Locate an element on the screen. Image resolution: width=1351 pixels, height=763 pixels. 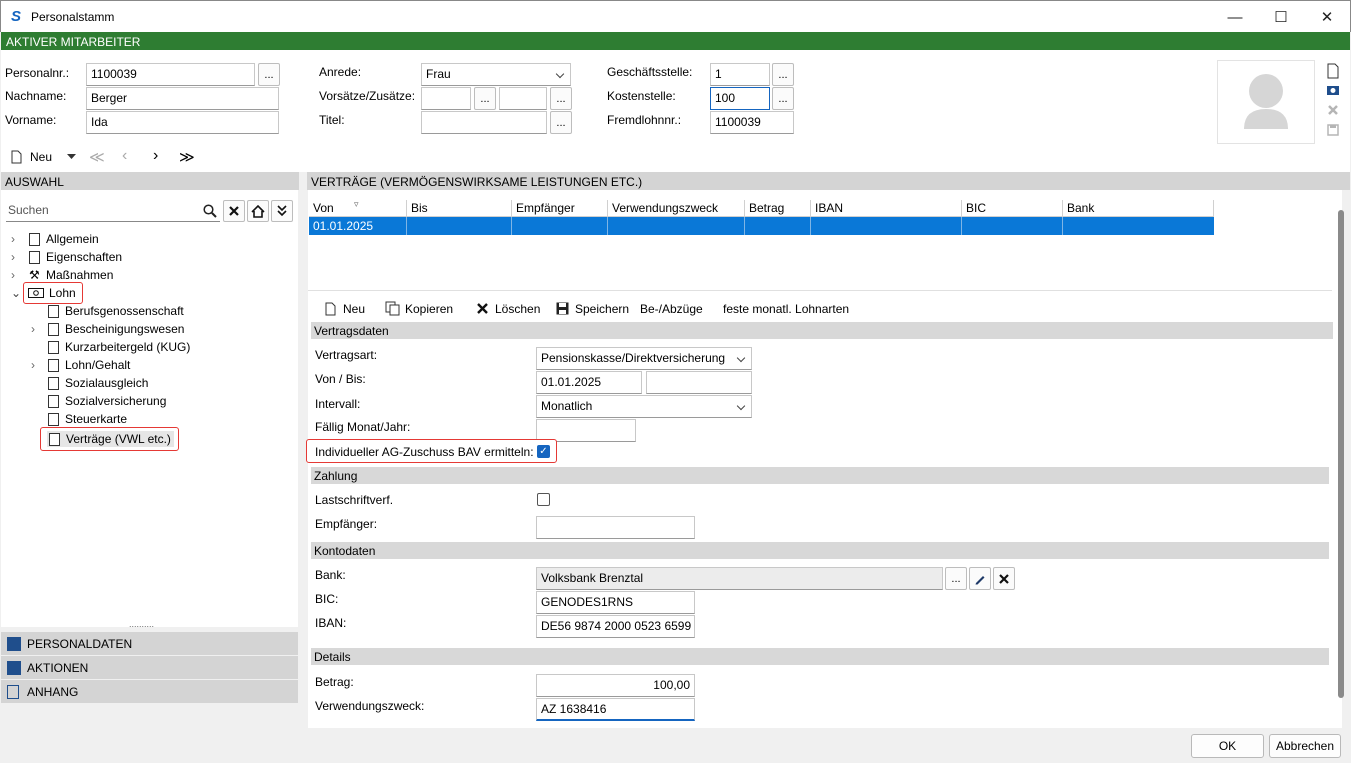
tree-item-kug: Kurzarbeitergeld (KUG) is located at coordinates (119, 347).